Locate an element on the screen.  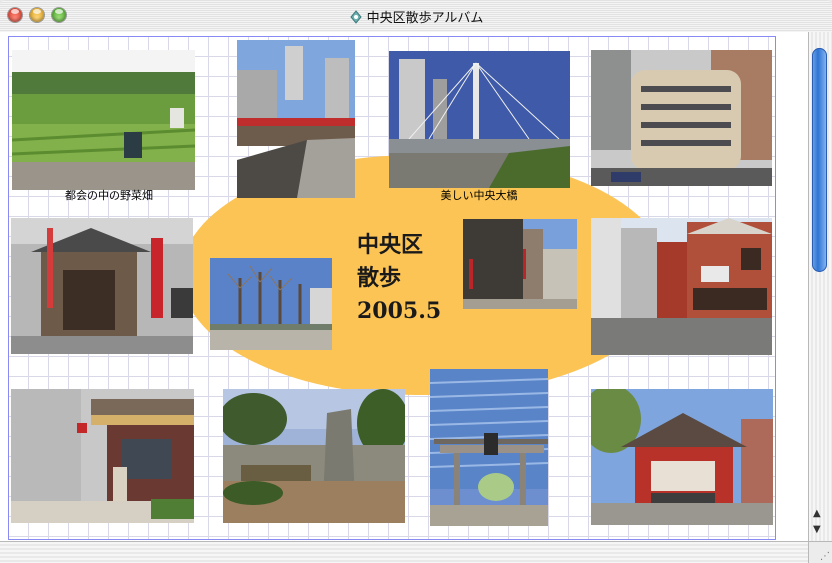
window-title: 中央区散歩アルバム is located at coordinates (416, 16).